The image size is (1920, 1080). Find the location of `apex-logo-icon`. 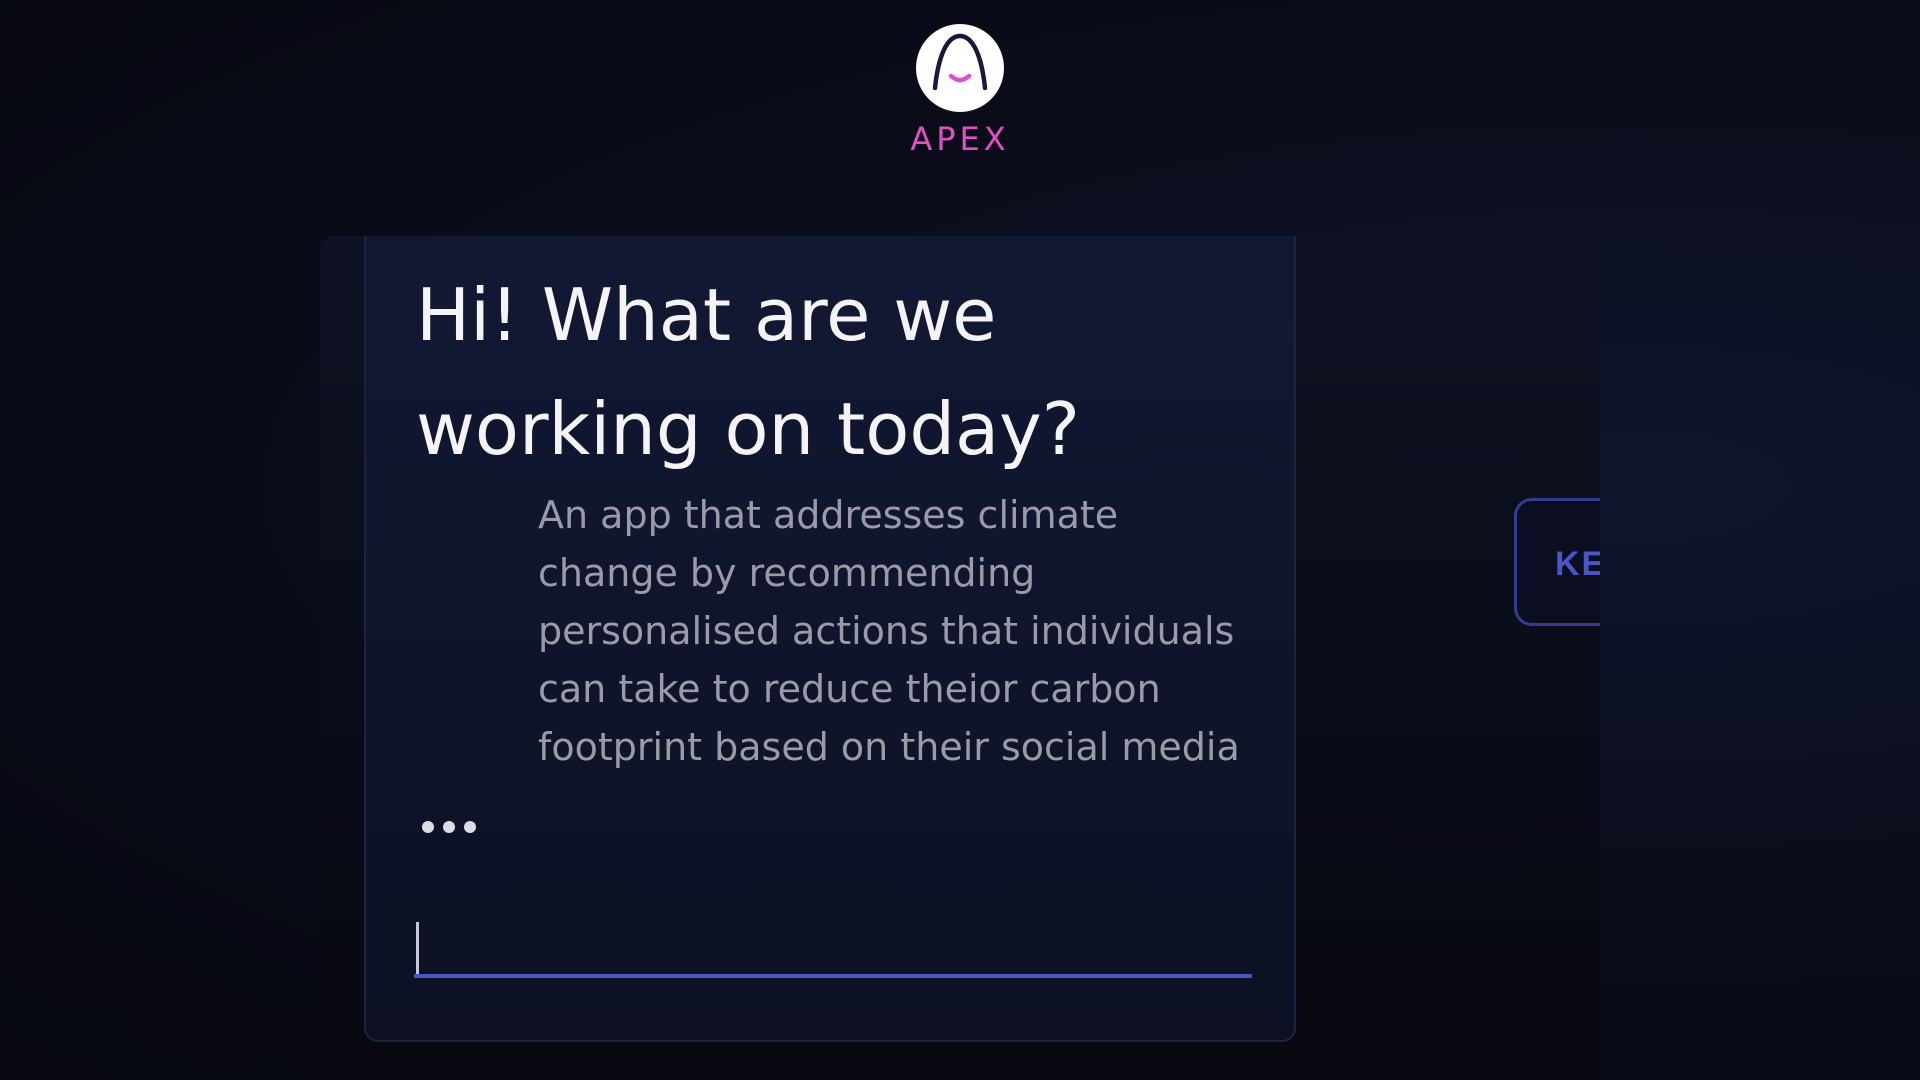

apex-logo-icon is located at coordinates (960, 68).